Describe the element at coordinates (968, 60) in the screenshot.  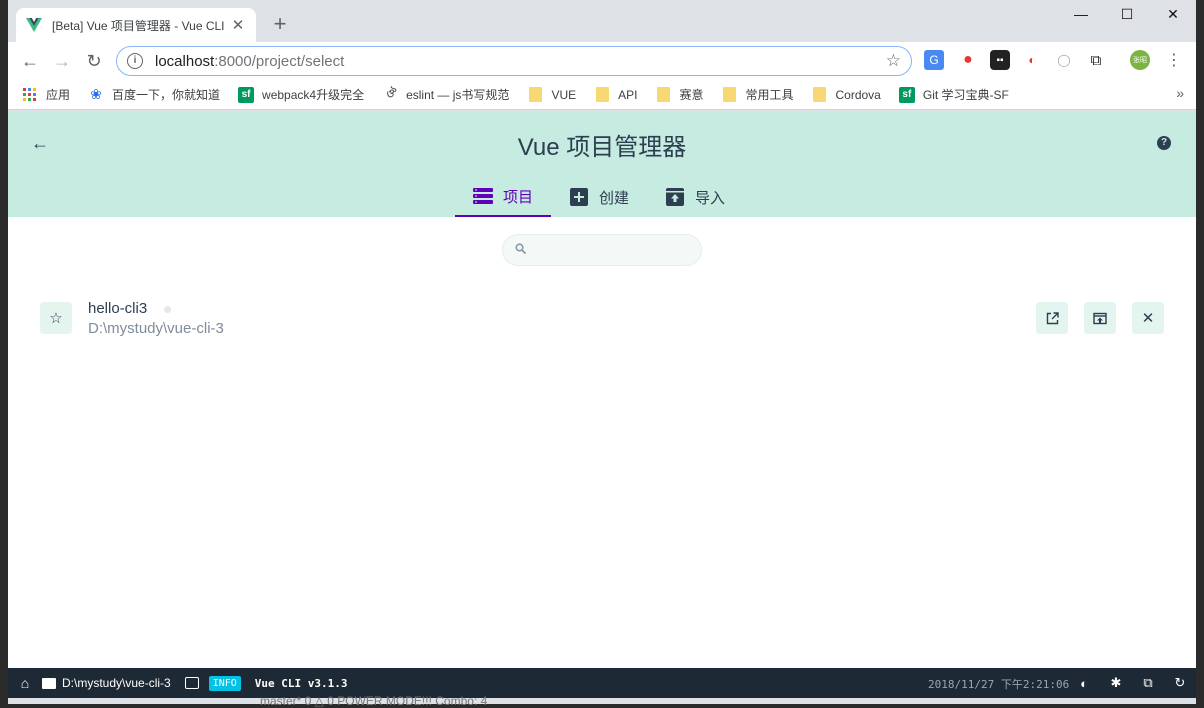
I see `location-extension-icon: ●` at that location.